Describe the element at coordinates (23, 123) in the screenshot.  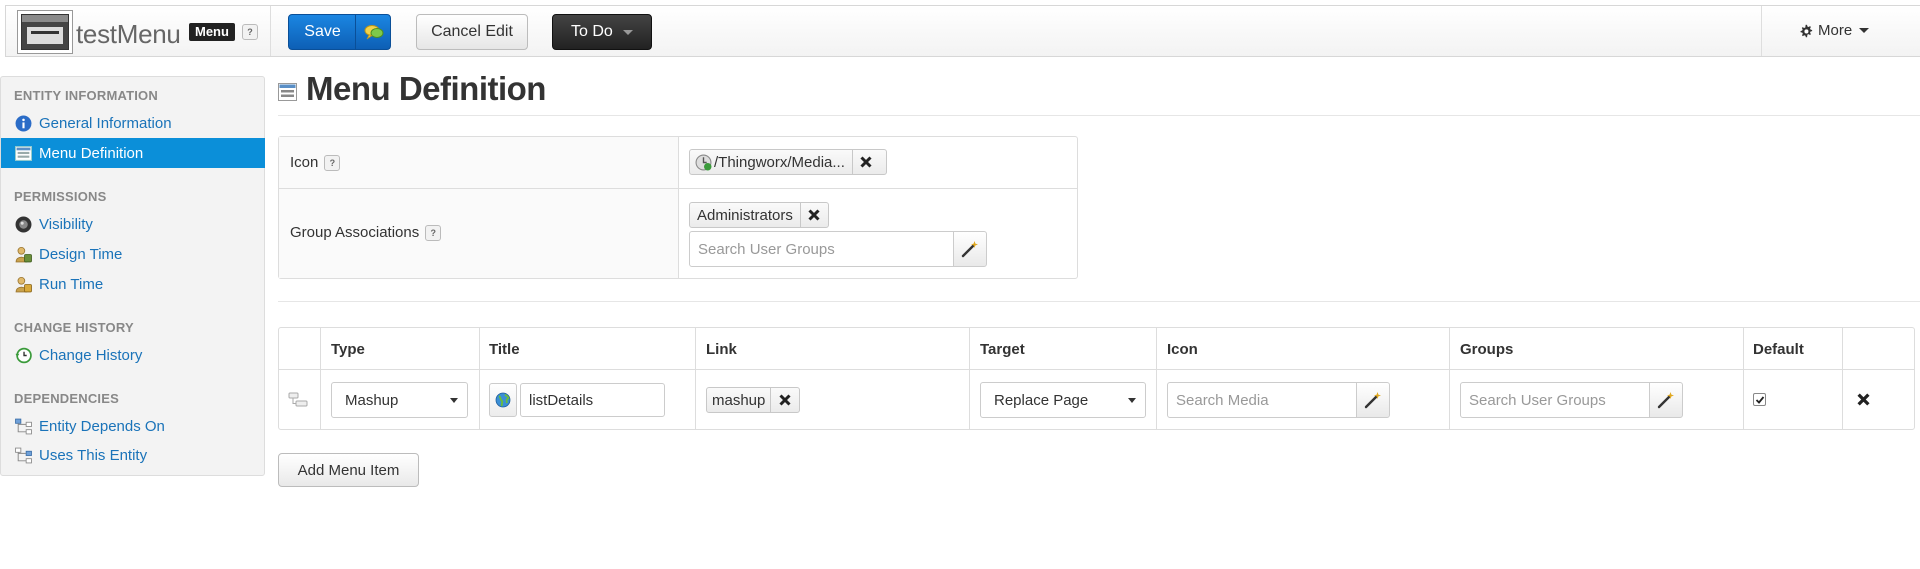
I see `info-icon` at that location.